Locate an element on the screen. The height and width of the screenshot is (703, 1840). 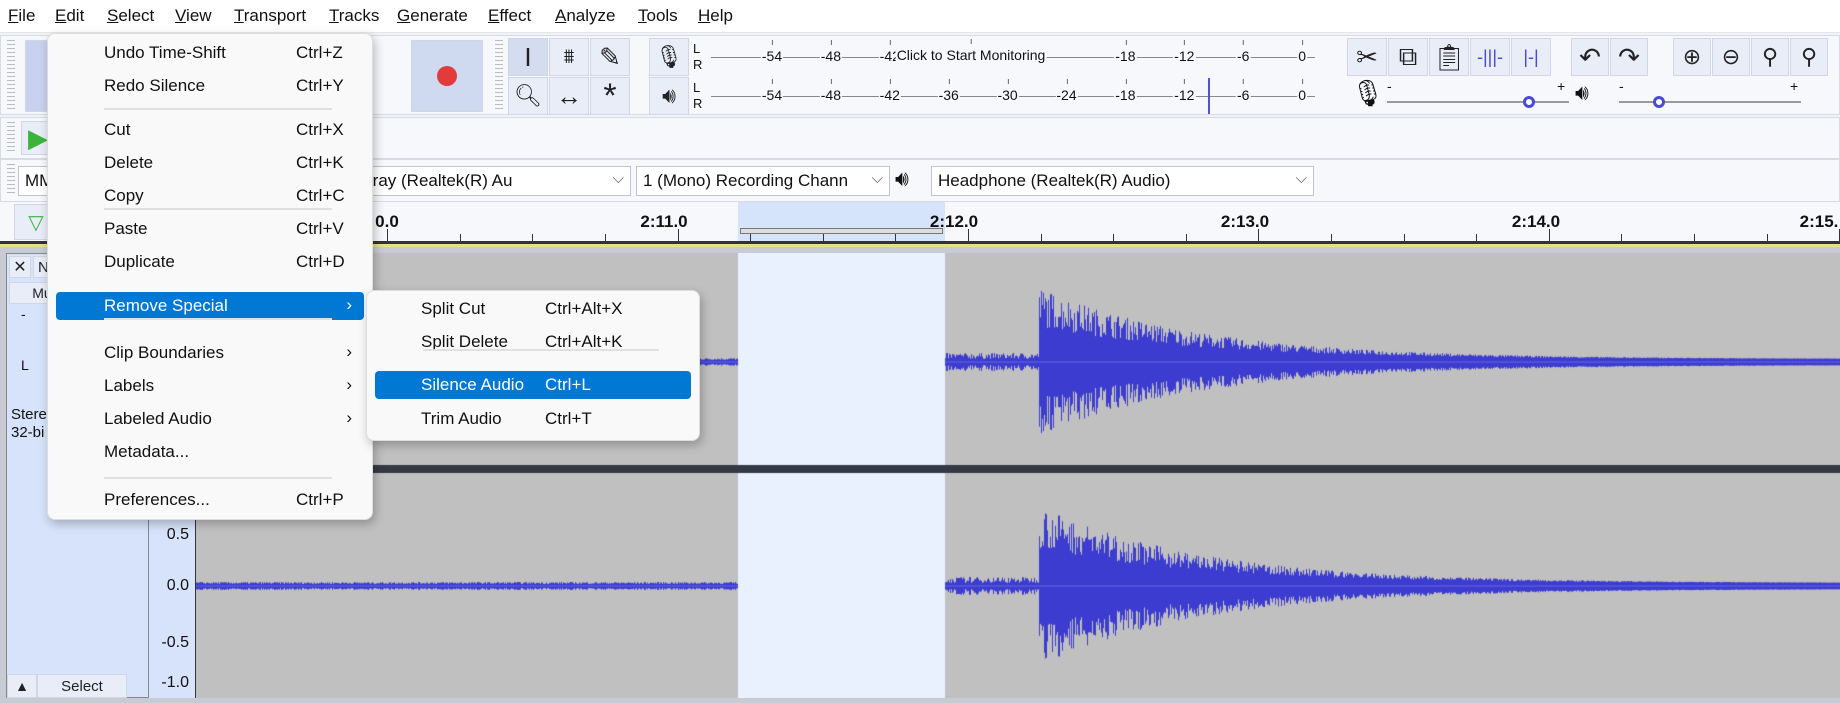
scissors-icon: ✂ is located at coordinates (1367, 56).